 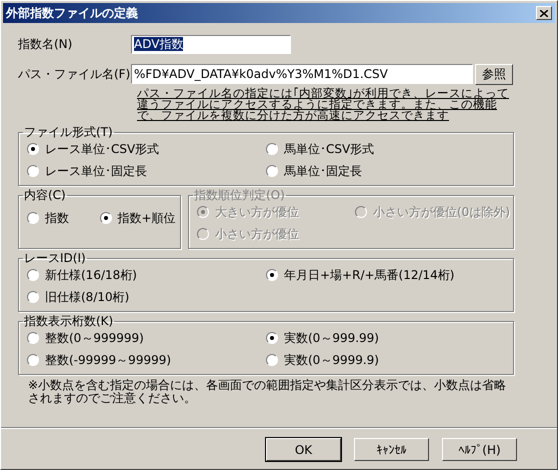 What do you see at coordinates (385, 360) in the screenshot?
I see `radio-option: 実数(0～9999.9)` at bounding box center [385, 360].